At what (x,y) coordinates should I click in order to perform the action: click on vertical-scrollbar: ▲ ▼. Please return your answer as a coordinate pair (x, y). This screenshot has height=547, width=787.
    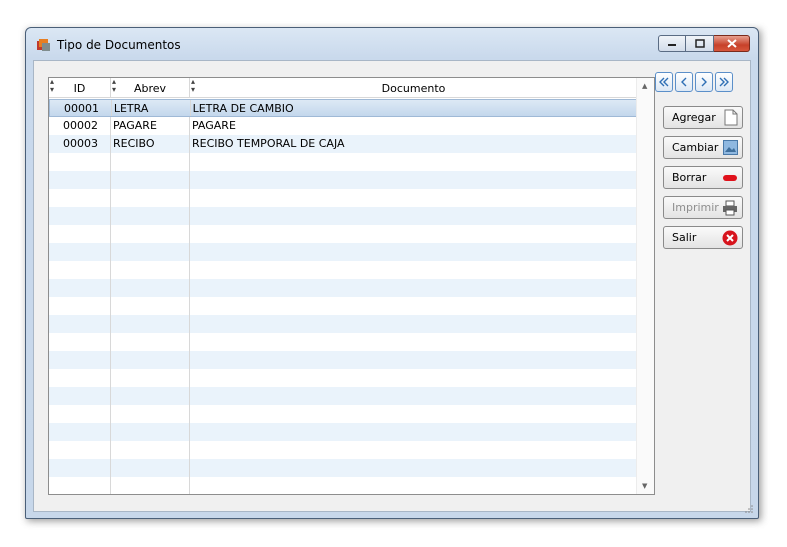
    Looking at the image, I should click on (645, 286).